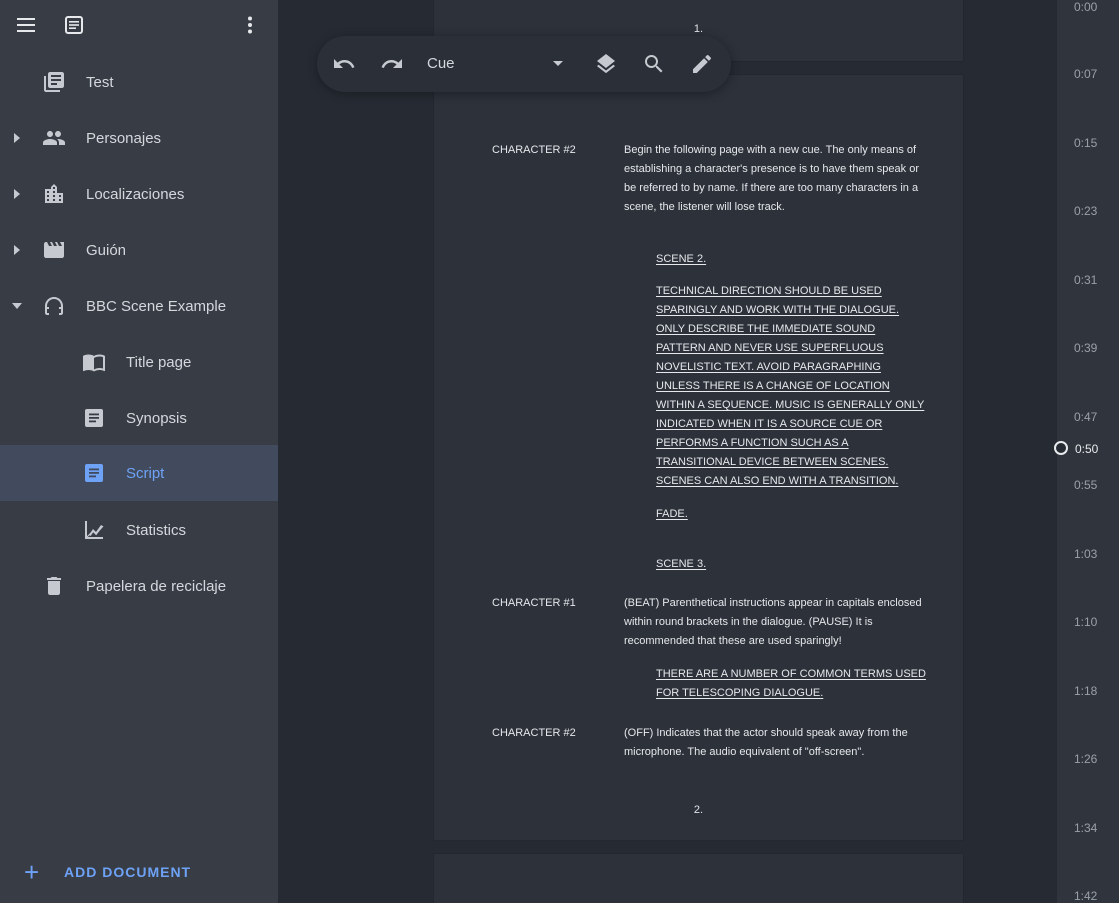  Describe the element at coordinates (1086, 828) in the screenshot. I see `timeline-tick: 1:34` at that location.